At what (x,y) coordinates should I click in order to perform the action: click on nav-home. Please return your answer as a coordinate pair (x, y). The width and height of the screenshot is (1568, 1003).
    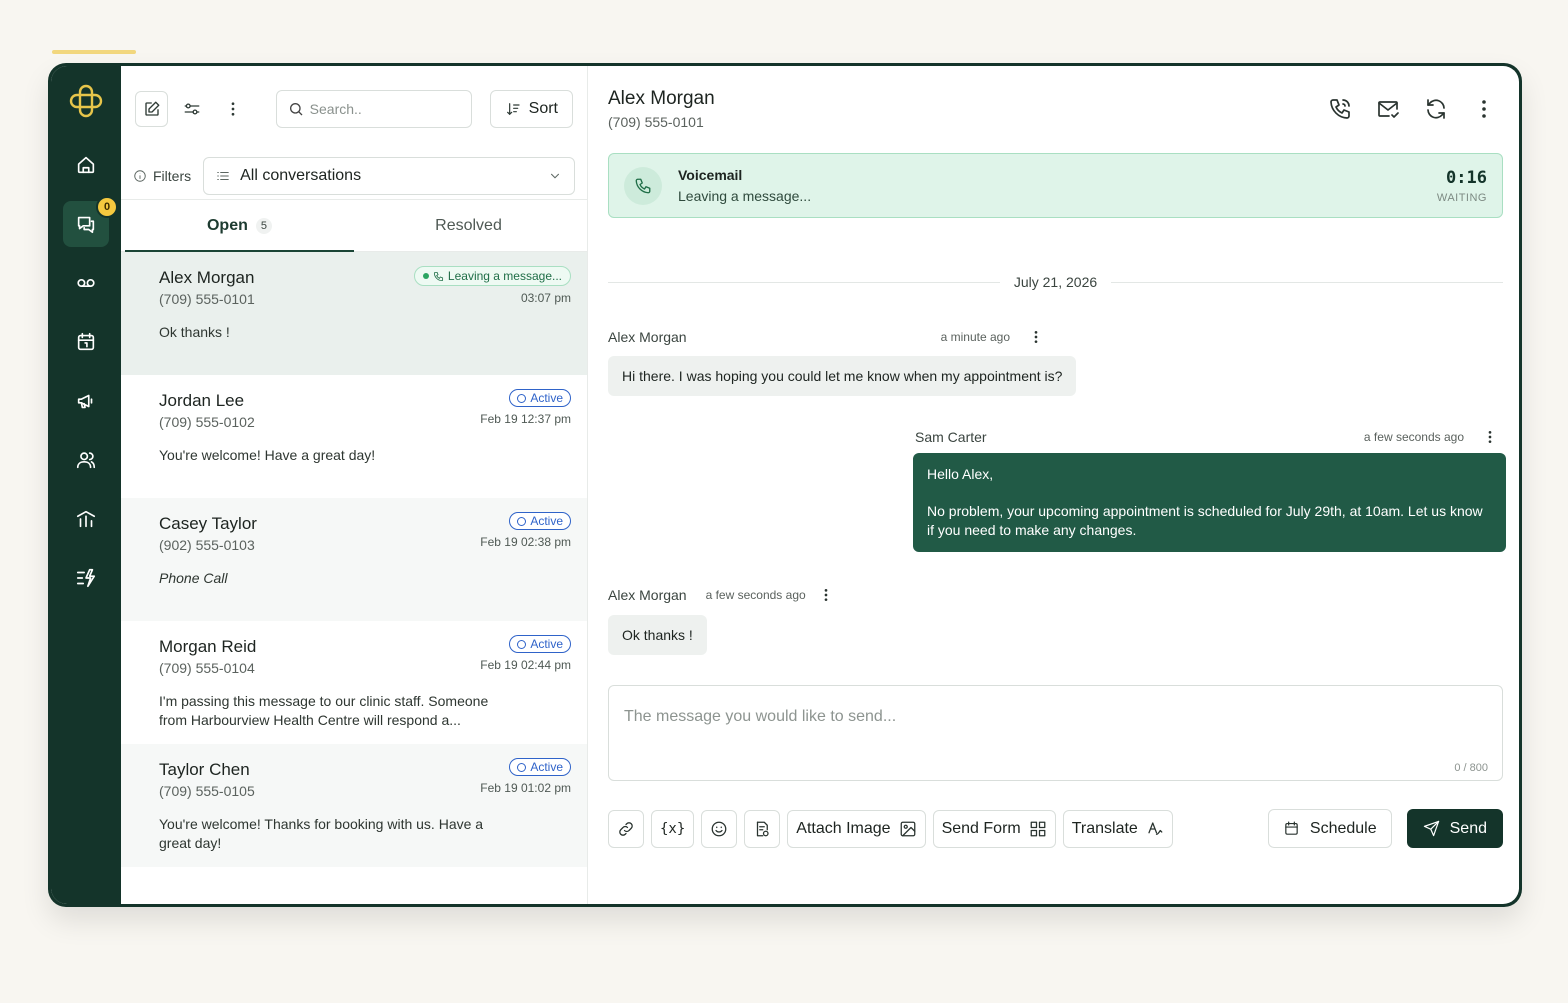
    Looking at the image, I should click on (86, 165).